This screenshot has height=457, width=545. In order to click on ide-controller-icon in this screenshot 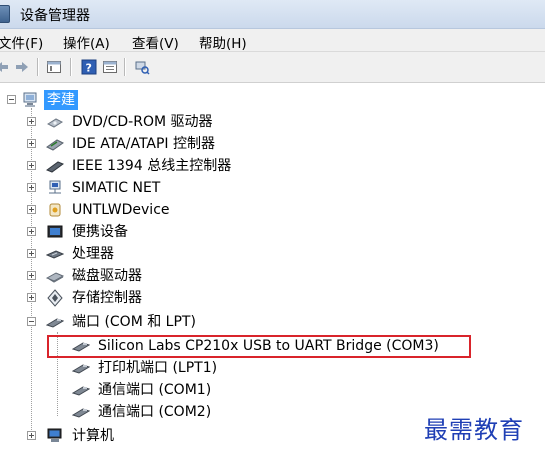, I will do `click(55, 144)`.